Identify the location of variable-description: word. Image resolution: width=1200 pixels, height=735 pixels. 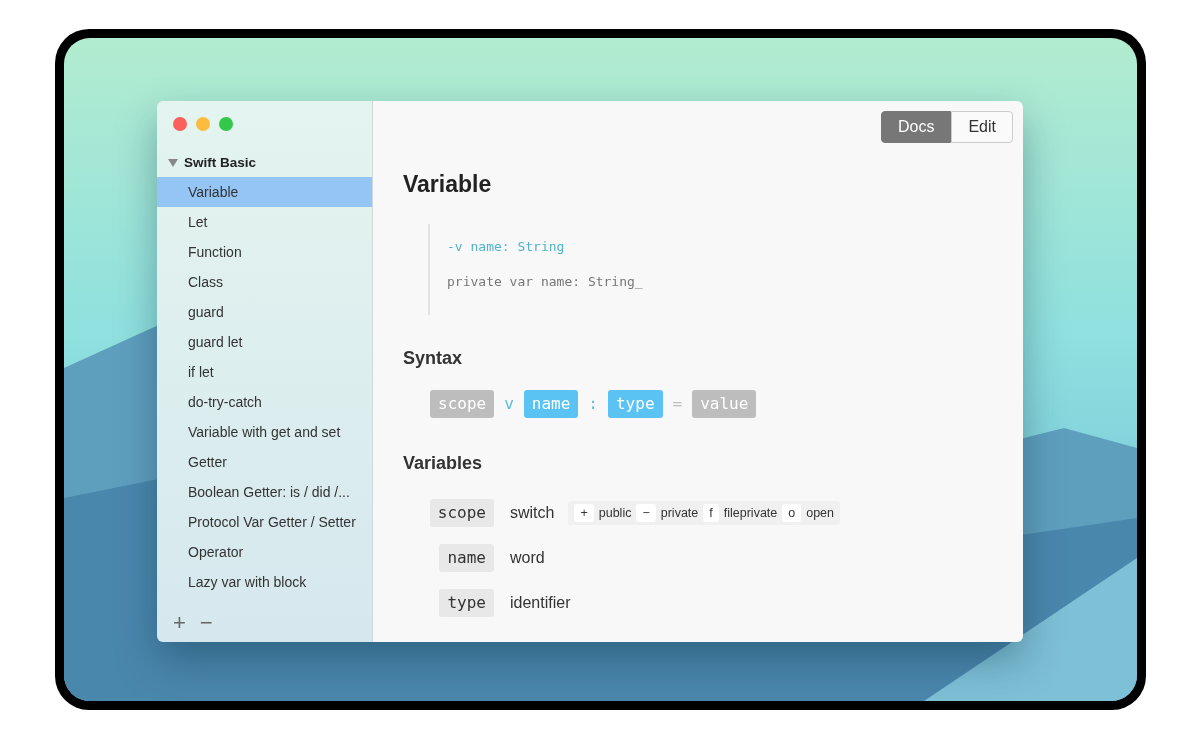
(527, 558).